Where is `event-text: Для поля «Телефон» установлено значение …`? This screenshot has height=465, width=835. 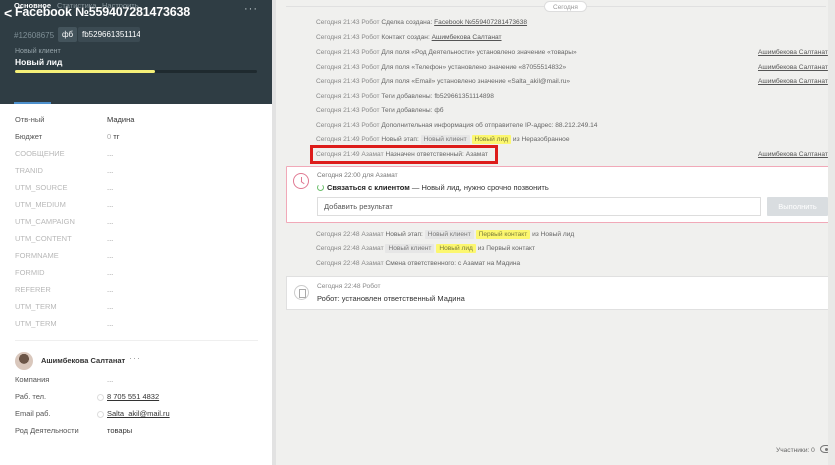
event-text: Для поля «Телефон» установлено значение … is located at coordinates (474, 67).